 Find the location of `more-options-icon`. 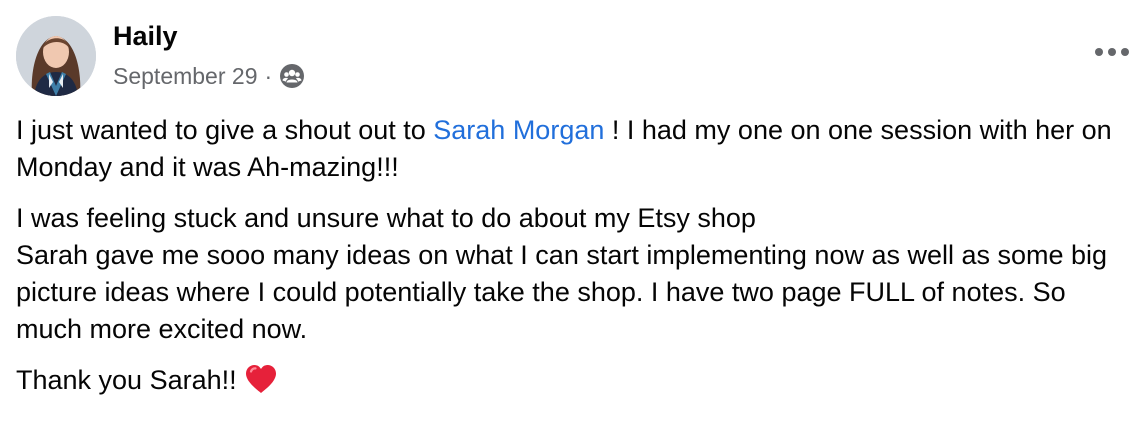

more-options-icon is located at coordinates (1112, 52).